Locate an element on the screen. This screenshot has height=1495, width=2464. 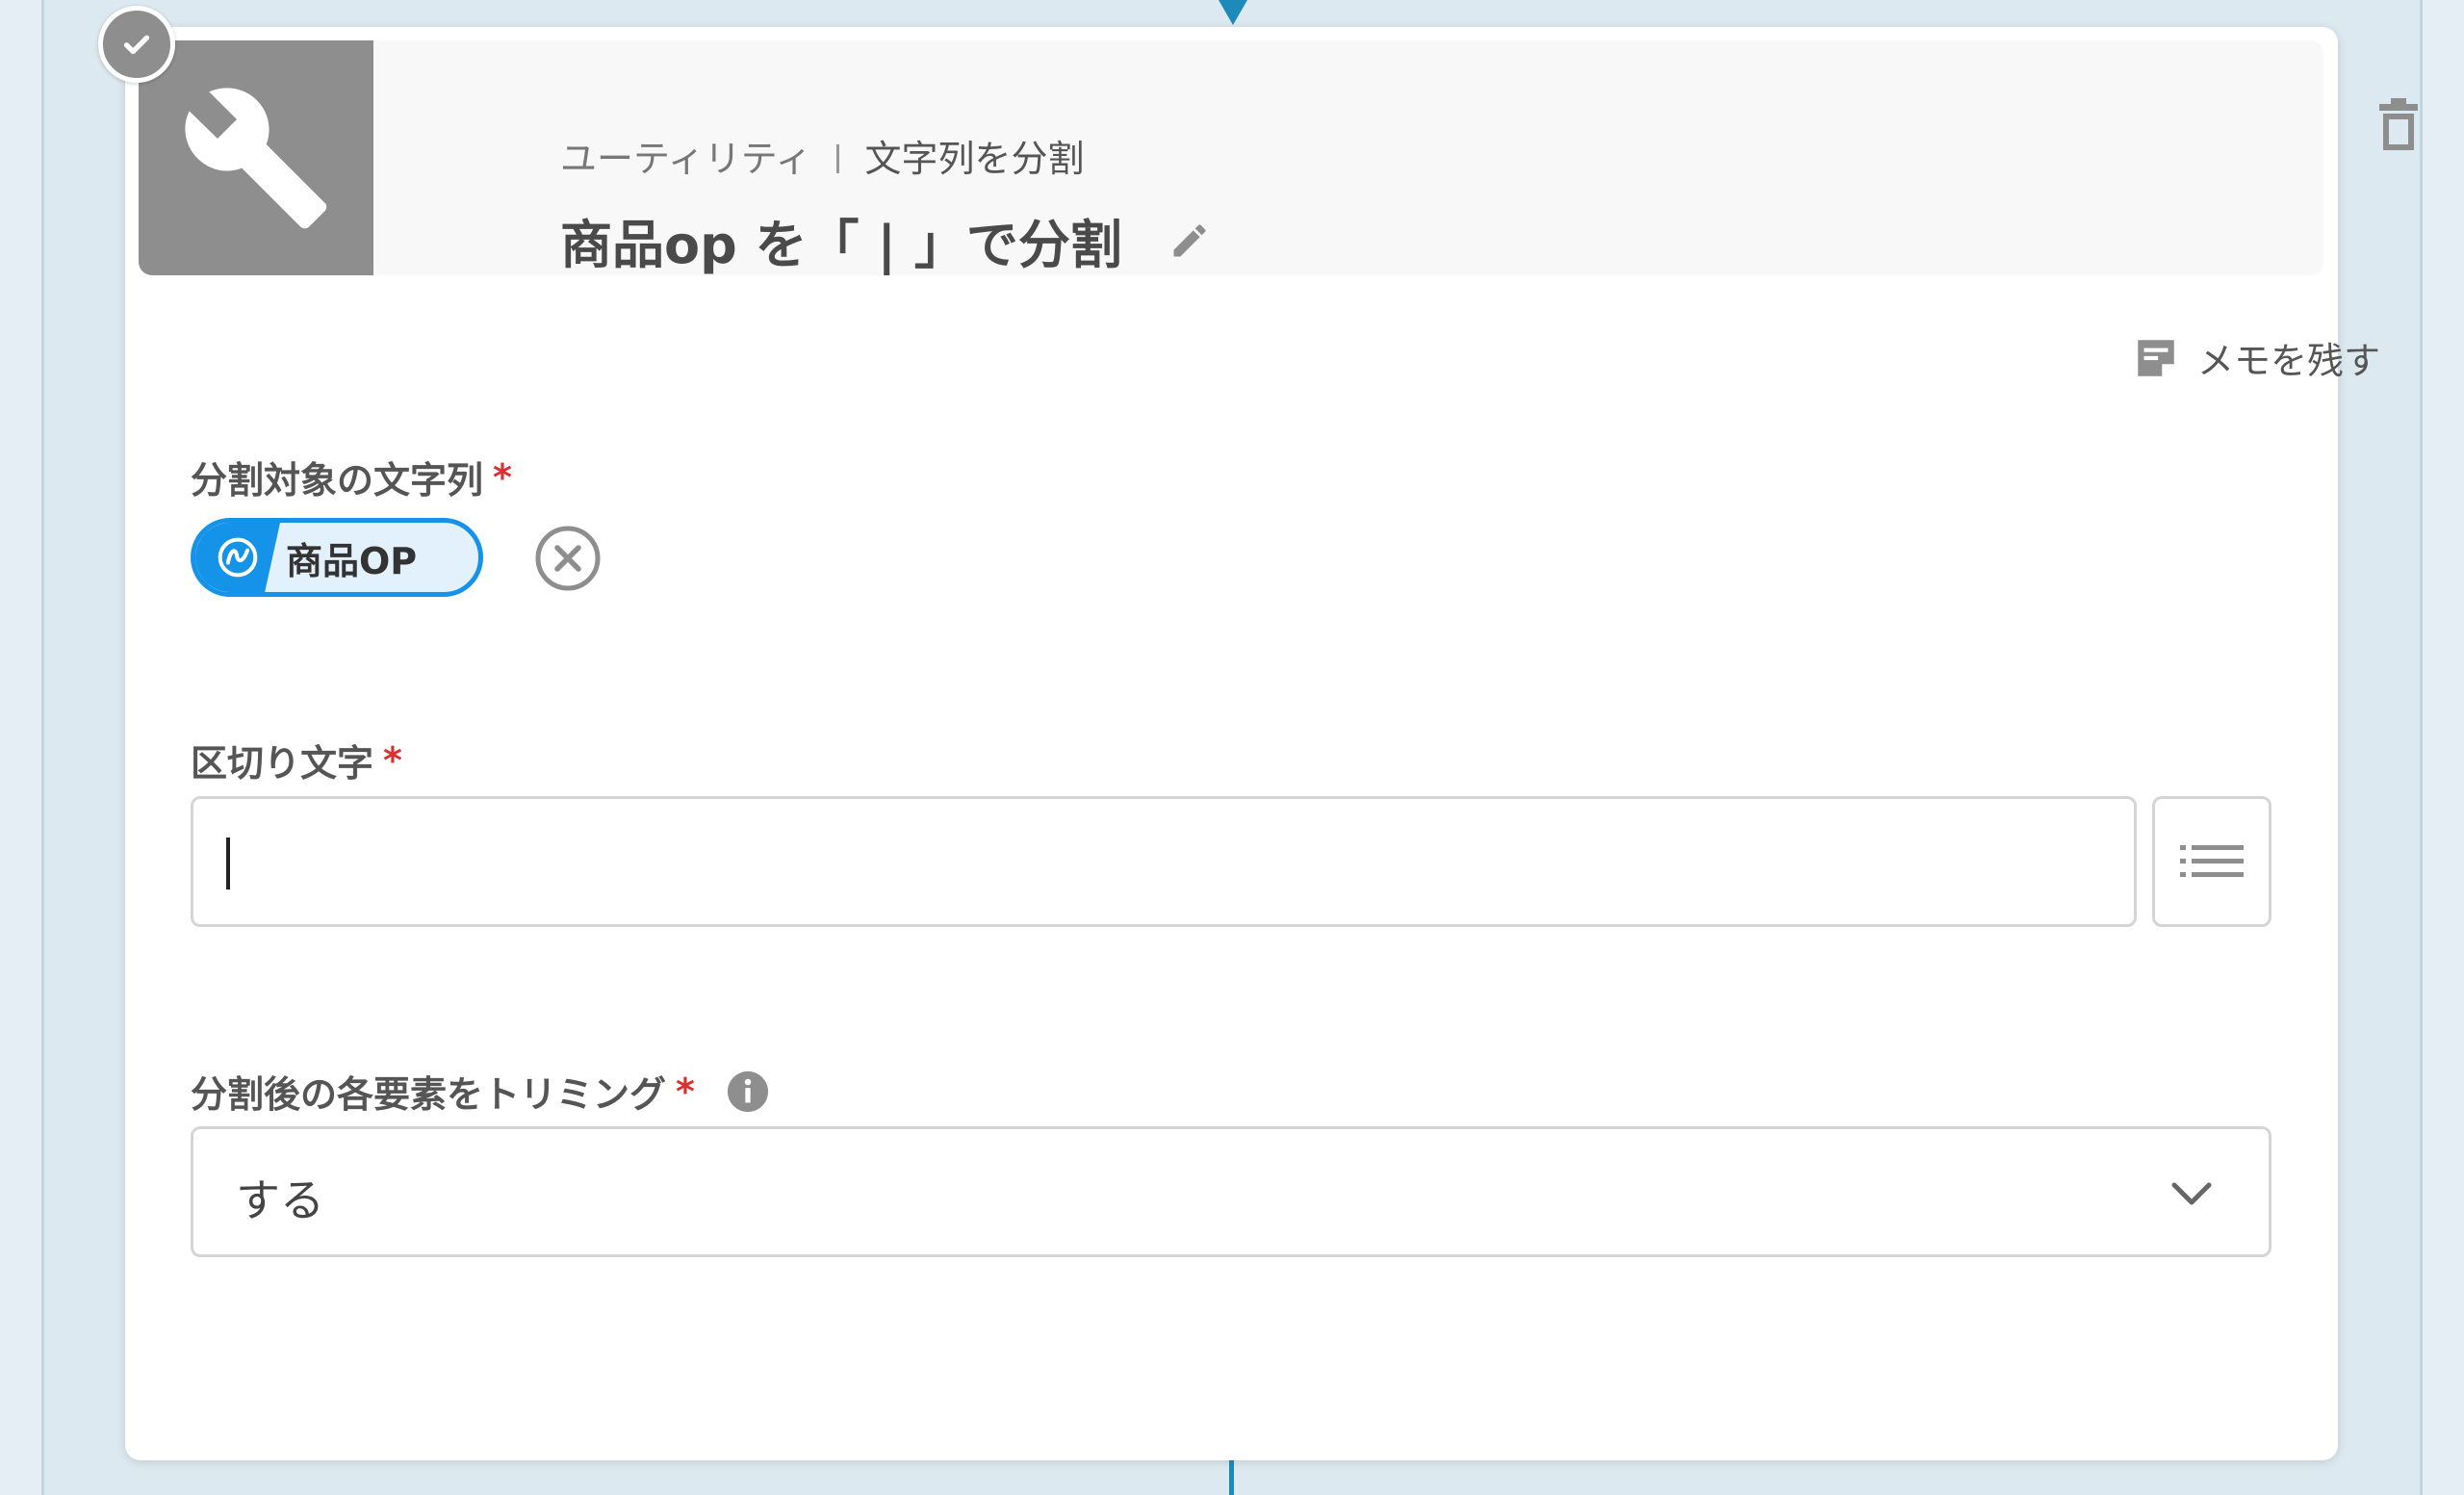
remove-variable-button is located at coordinates (568, 558).